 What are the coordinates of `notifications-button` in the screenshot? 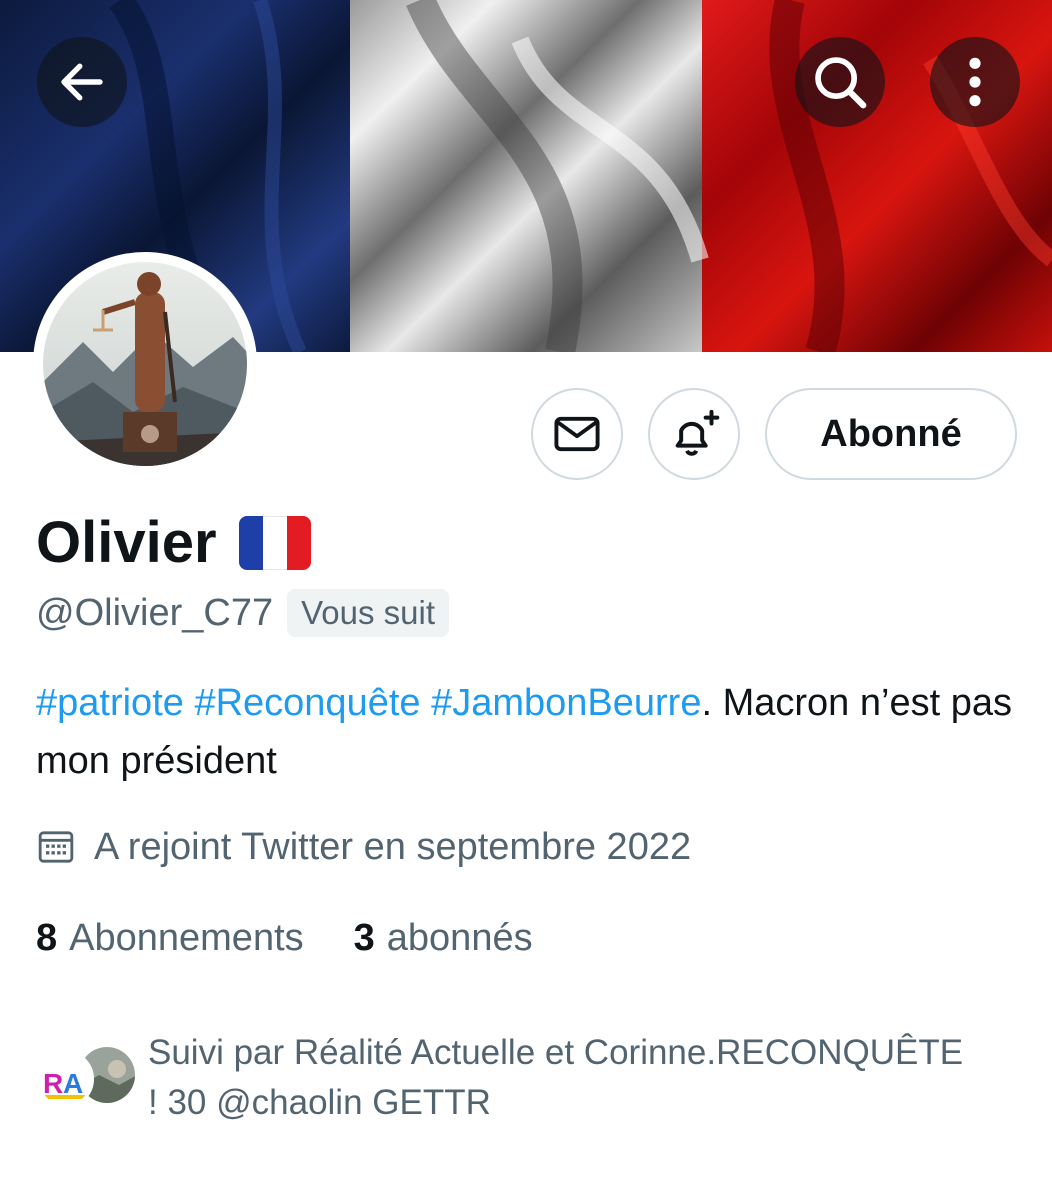 It's located at (694, 434).